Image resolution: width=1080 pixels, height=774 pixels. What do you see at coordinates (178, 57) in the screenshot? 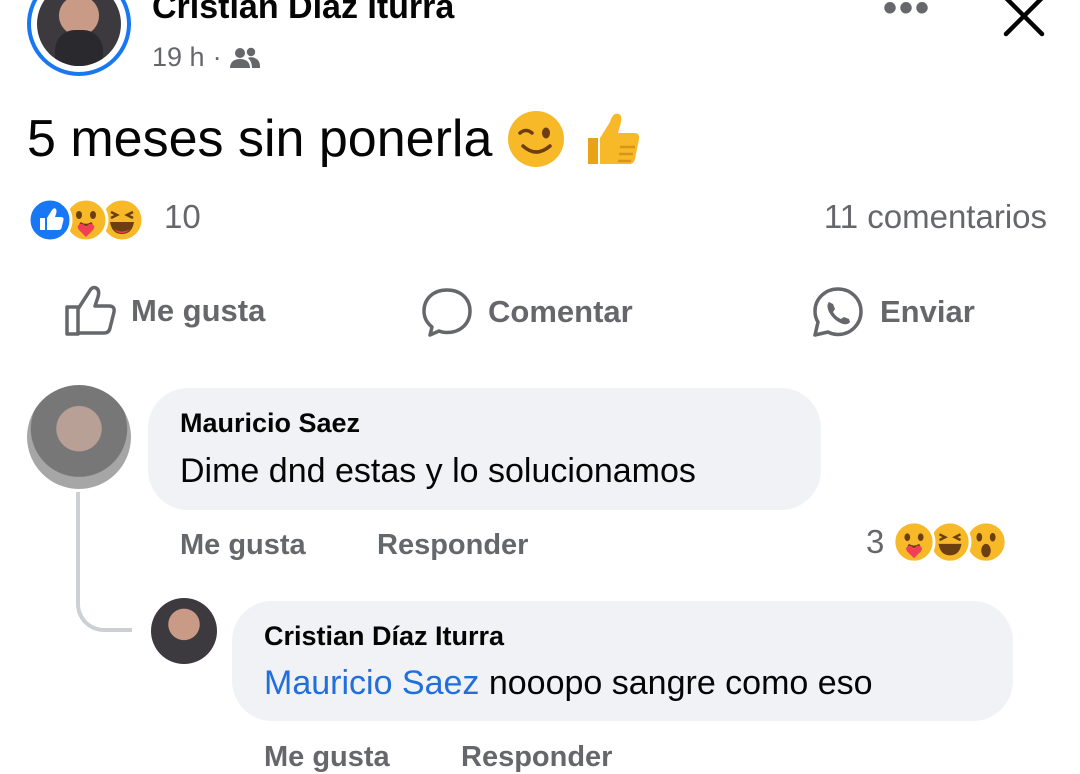
I see `post-time: 19 h` at bounding box center [178, 57].